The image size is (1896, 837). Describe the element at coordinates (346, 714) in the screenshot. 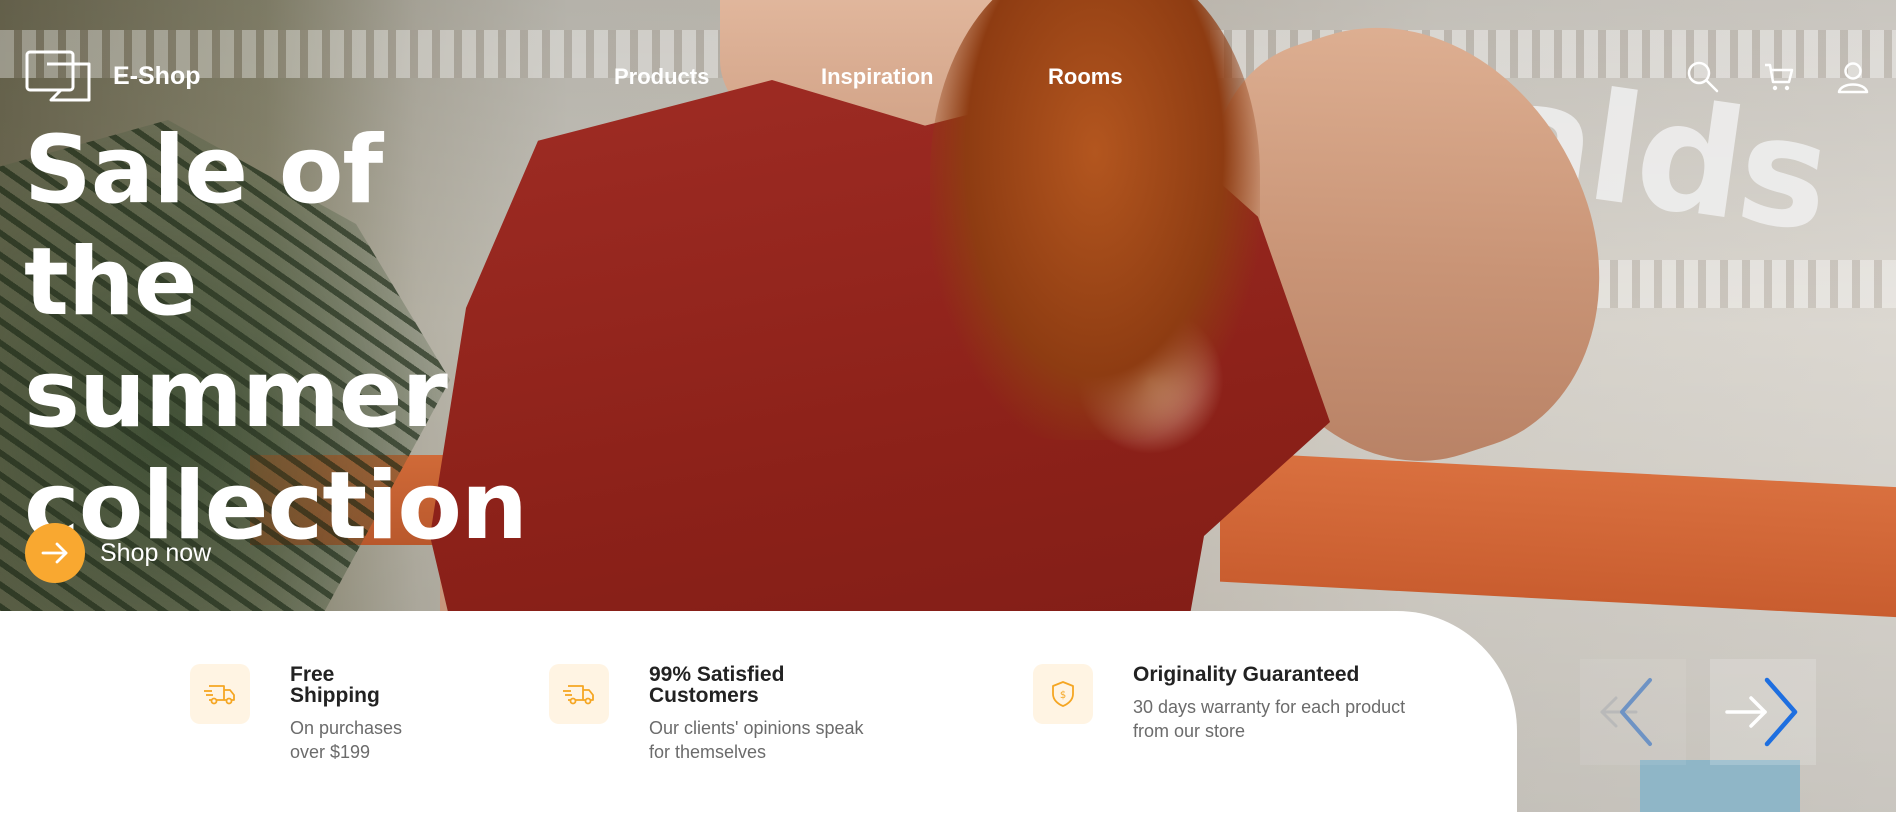

I see `feature-text: Free Shipping On purchases over $199` at that location.